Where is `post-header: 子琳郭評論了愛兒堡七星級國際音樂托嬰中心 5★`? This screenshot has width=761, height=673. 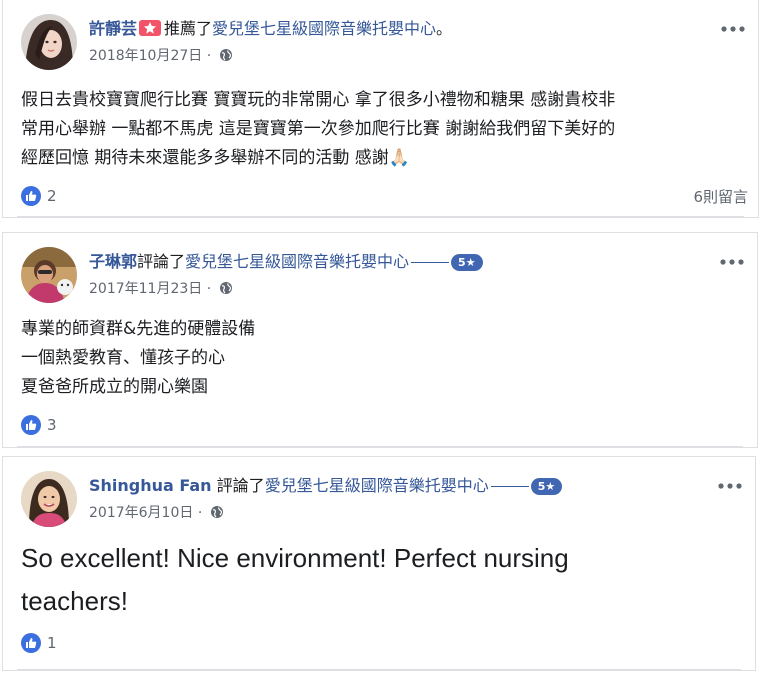 post-header: 子琳郭評論了愛兒堡七星級國際音樂托嬰中心 5★ is located at coordinates (286, 262).